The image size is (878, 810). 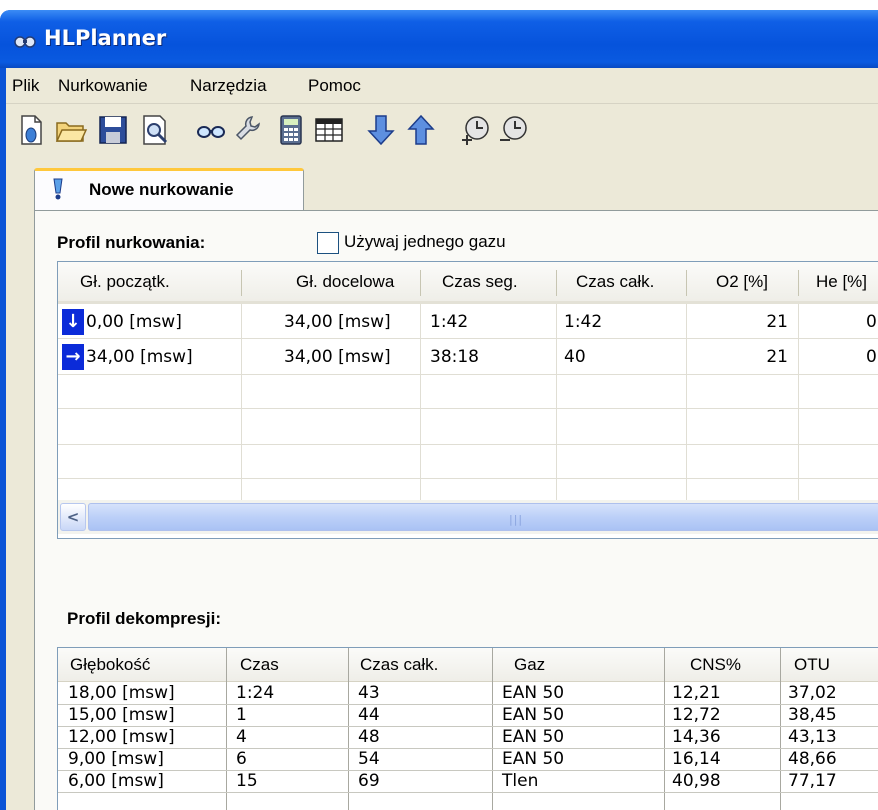 I want to click on dive-profile-label: Profil nurkowania:, so click(x=131, y=242).